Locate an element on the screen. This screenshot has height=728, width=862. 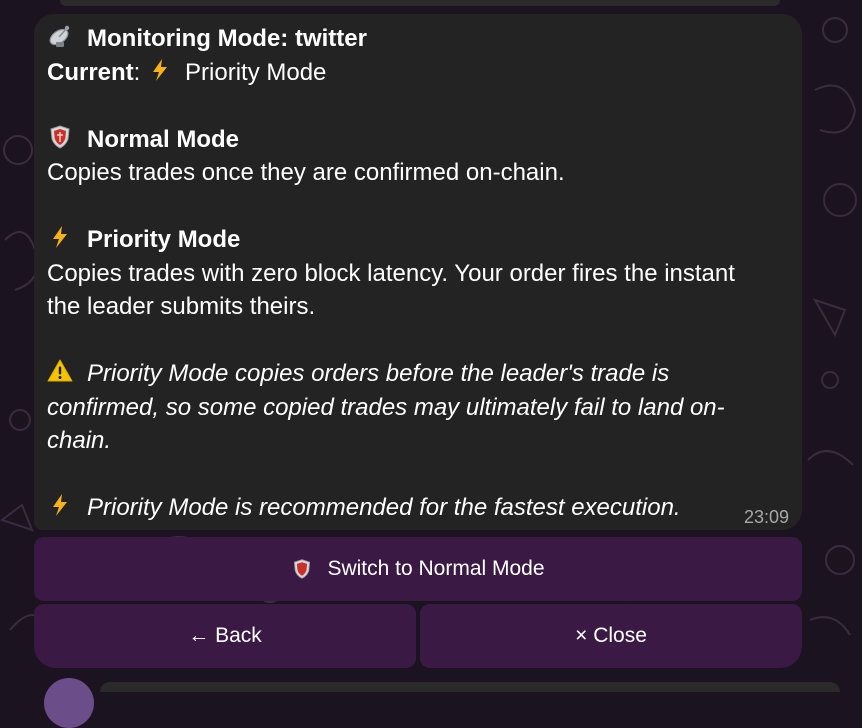
back-button: ← Back is located at coordinates (225, 636).